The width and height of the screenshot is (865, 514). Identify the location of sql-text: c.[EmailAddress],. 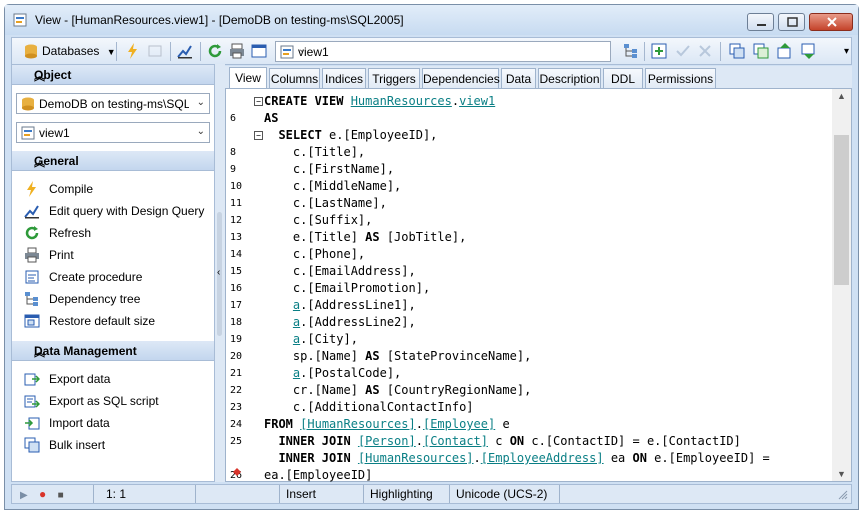
(340, 271).